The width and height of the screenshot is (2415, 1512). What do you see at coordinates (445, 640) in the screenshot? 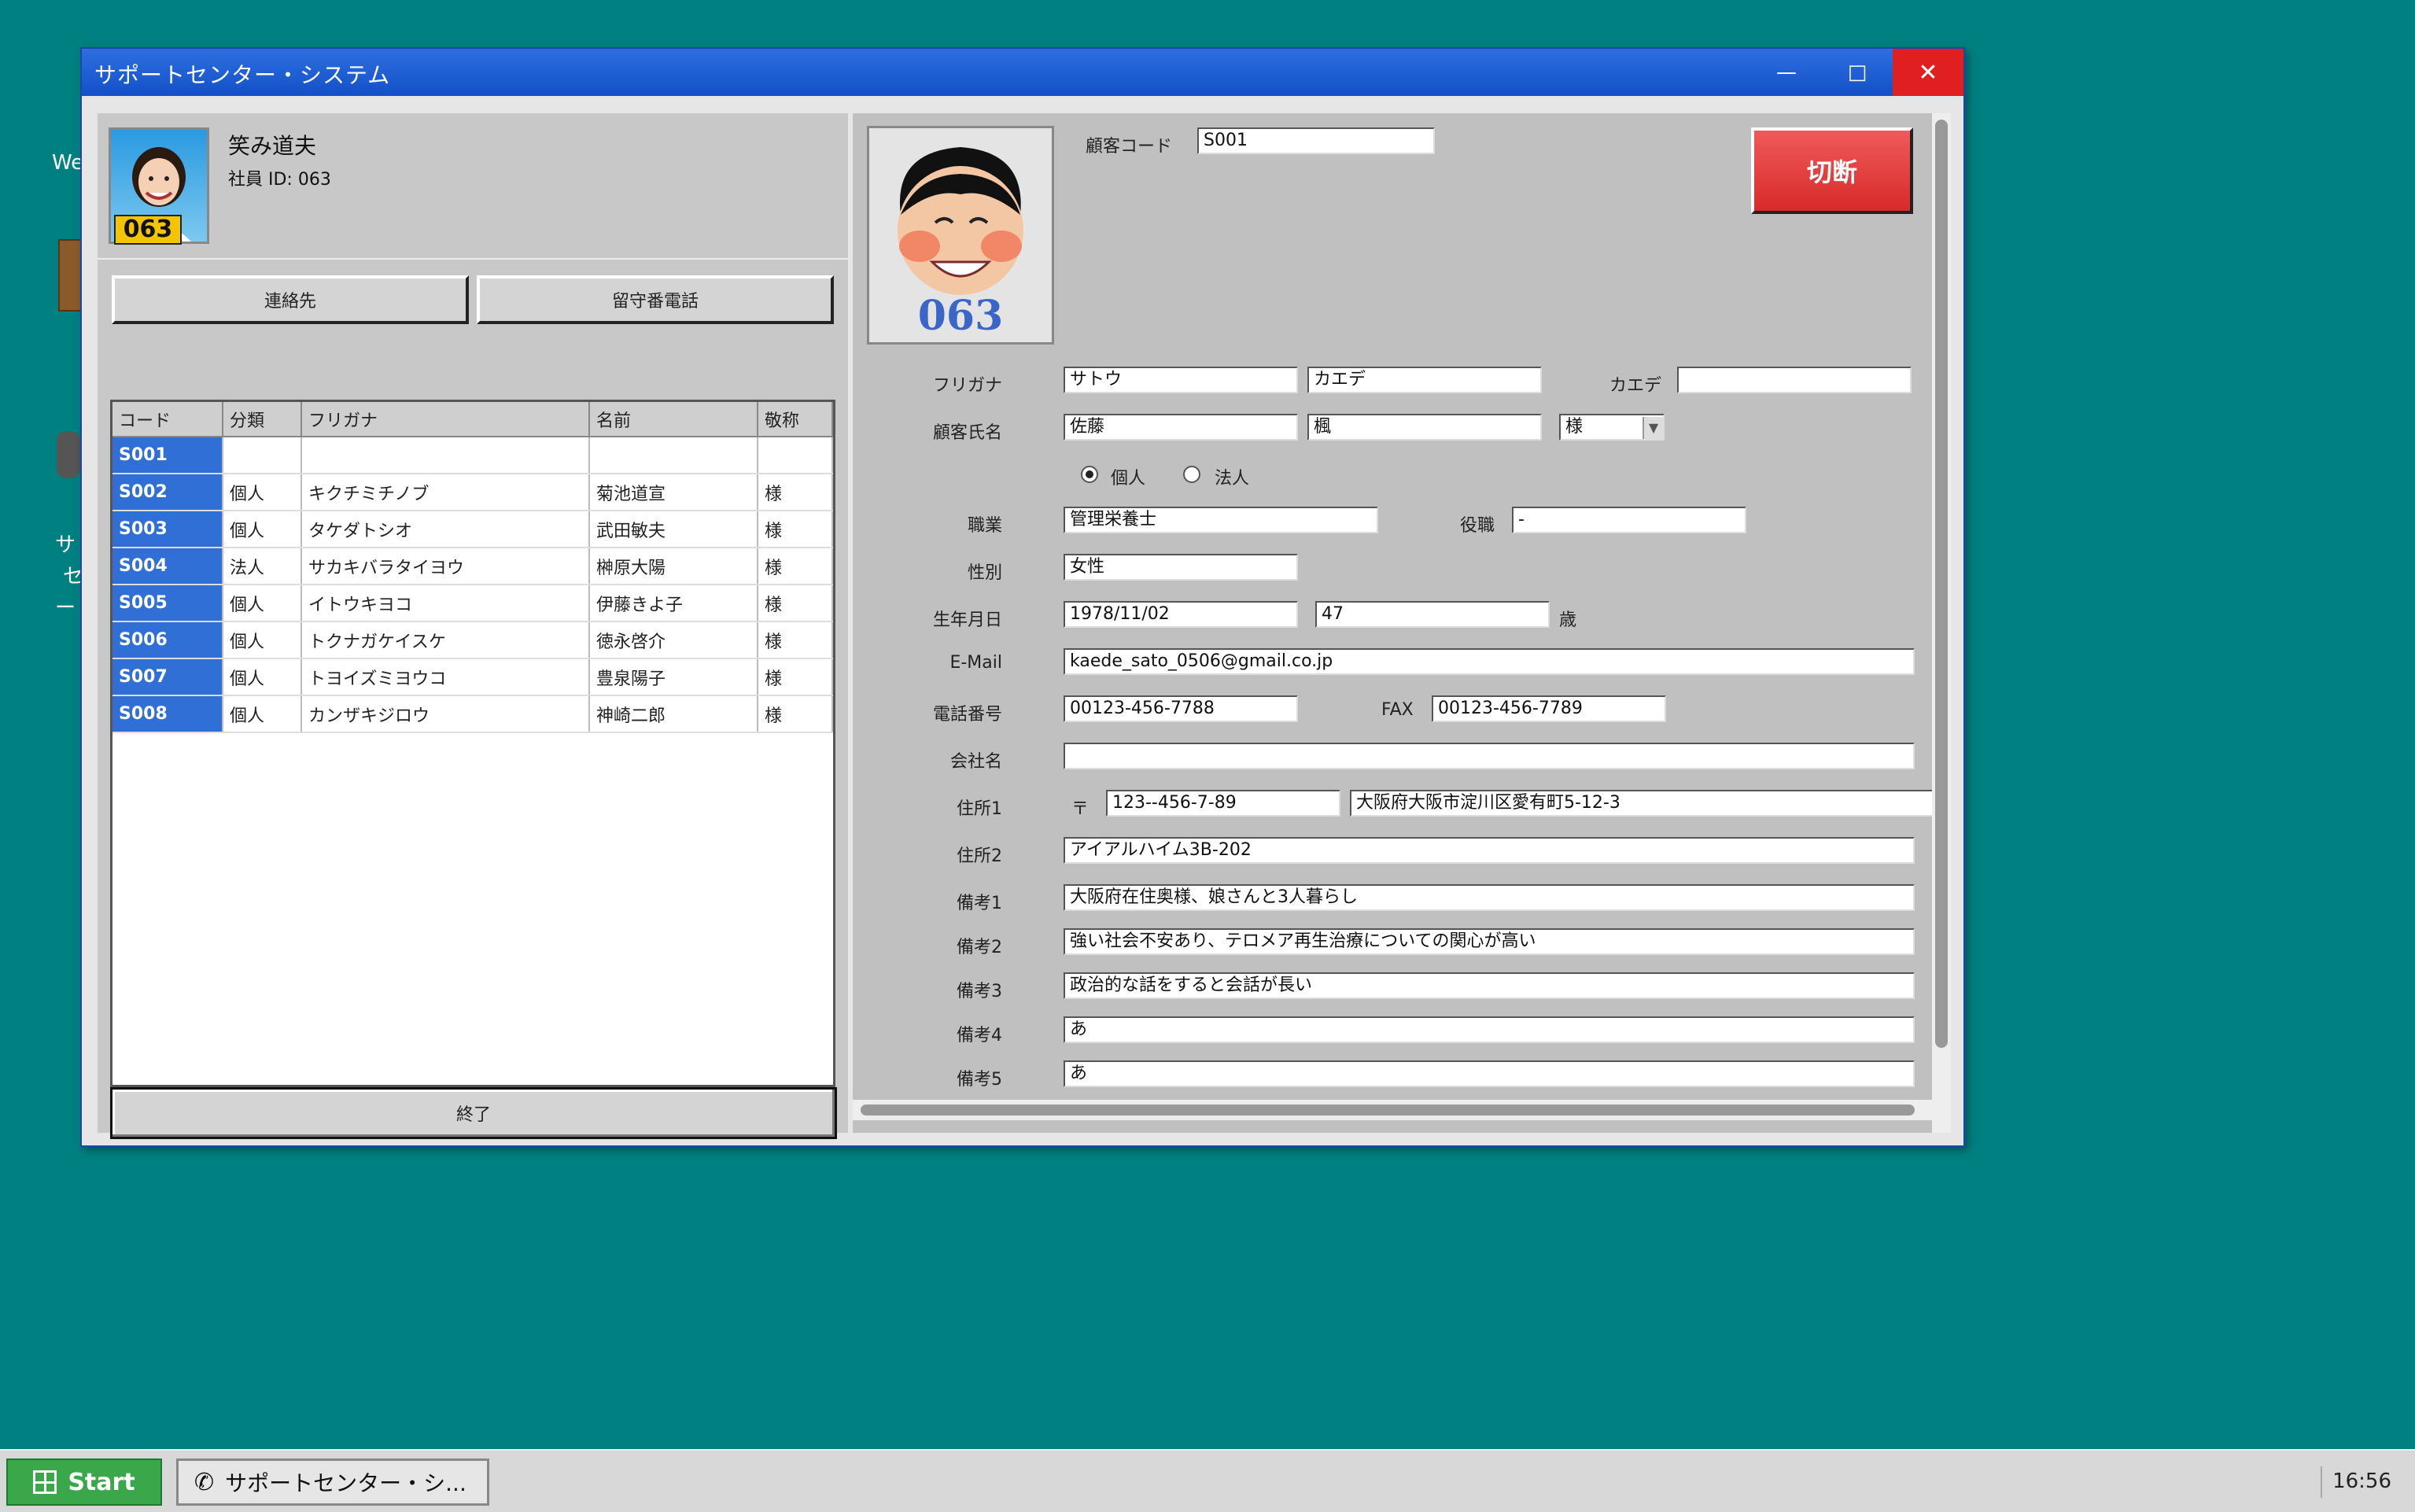
I see `table-cell: トクナガケイスケ` at bounding box center [445, 640].